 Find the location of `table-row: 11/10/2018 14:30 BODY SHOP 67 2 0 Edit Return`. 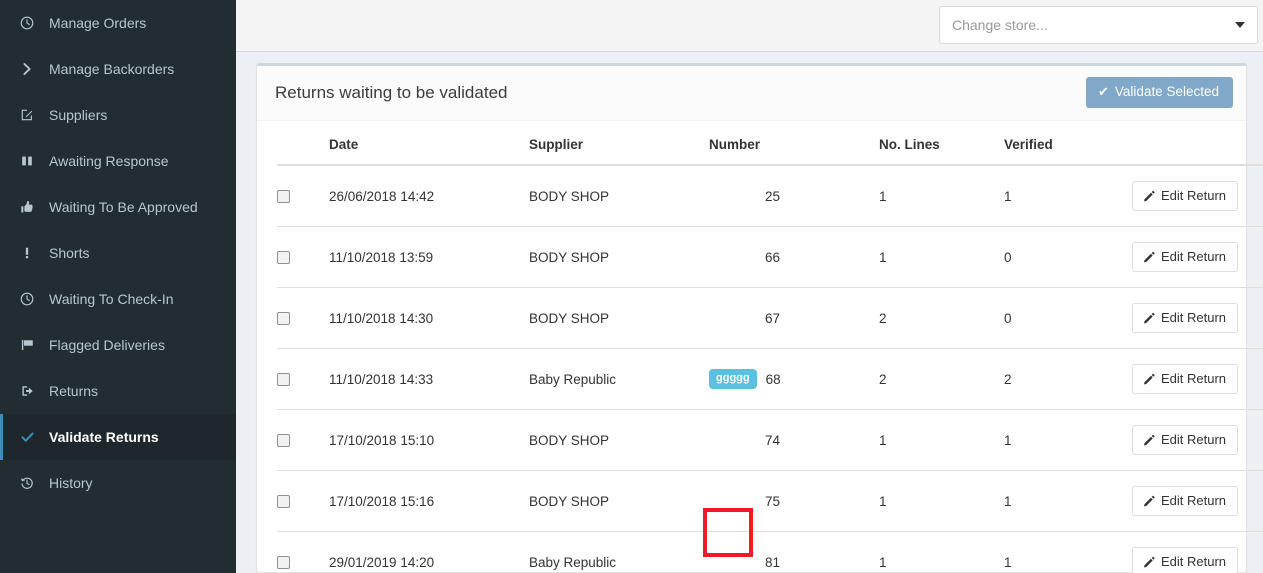

table-row: 11/10/2018 14:30 BODY SHOP 67 2 0 Edit Return is located at coordinates (770, 318).